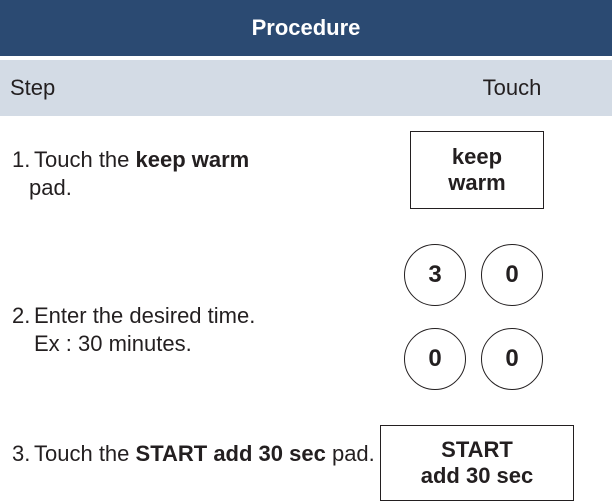 The width and height of the screenshot is (612, 501). I want to click on column-header-row: Step Touch, so click(306, 88).